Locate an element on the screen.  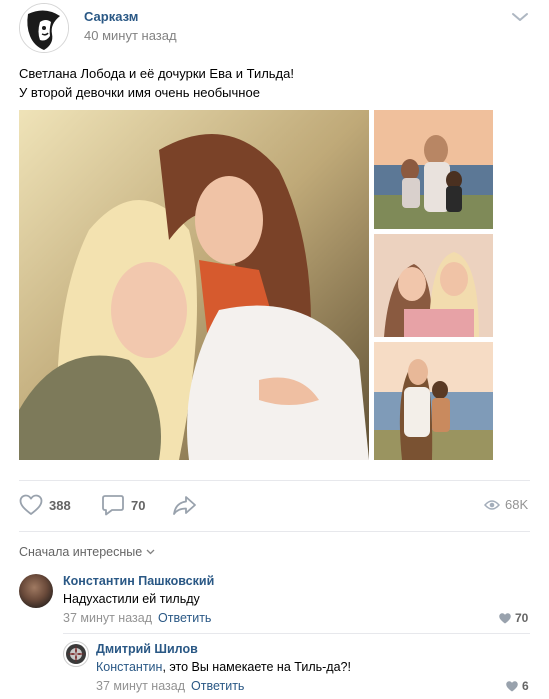
chevron-down-icon is located at coordinates (150, 552).